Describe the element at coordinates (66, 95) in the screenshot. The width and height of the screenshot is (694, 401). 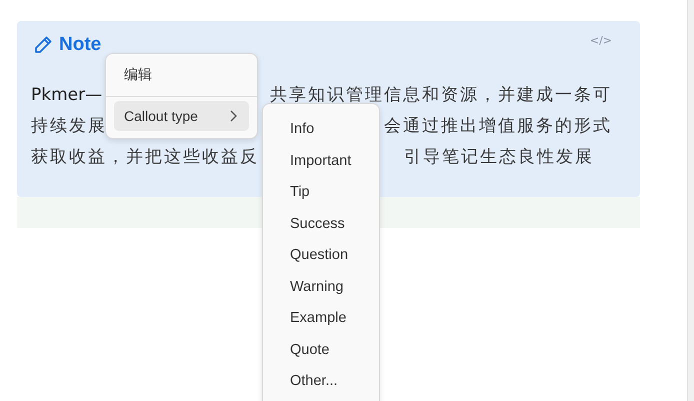
I see `paragraph-text: Pkmer—` at that location.